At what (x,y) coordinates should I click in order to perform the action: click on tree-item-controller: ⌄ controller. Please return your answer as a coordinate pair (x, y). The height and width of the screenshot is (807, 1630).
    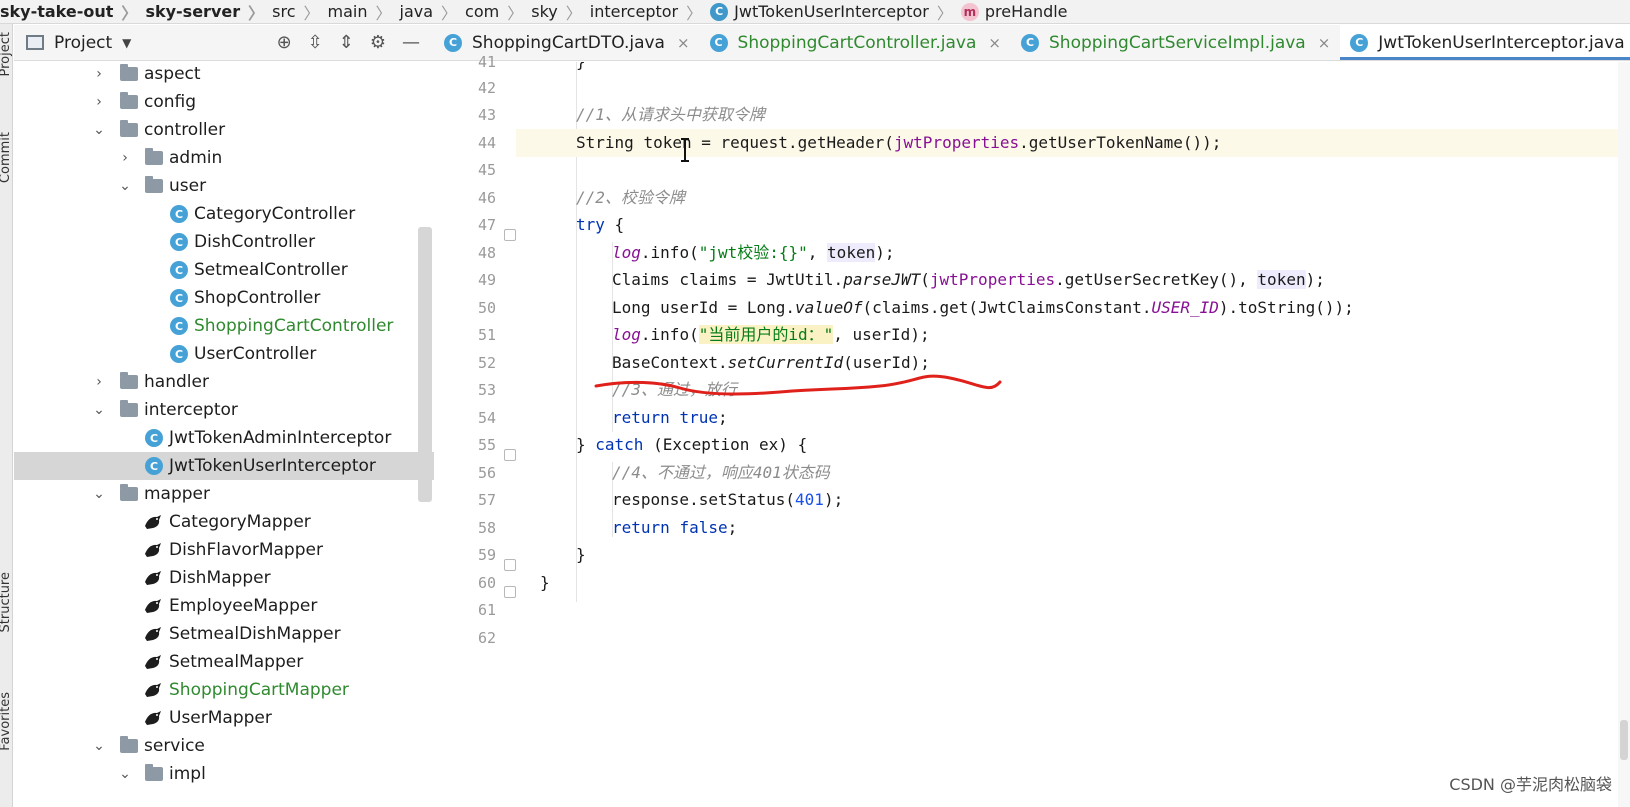
    Looking at the image, I should click on (224, 130).